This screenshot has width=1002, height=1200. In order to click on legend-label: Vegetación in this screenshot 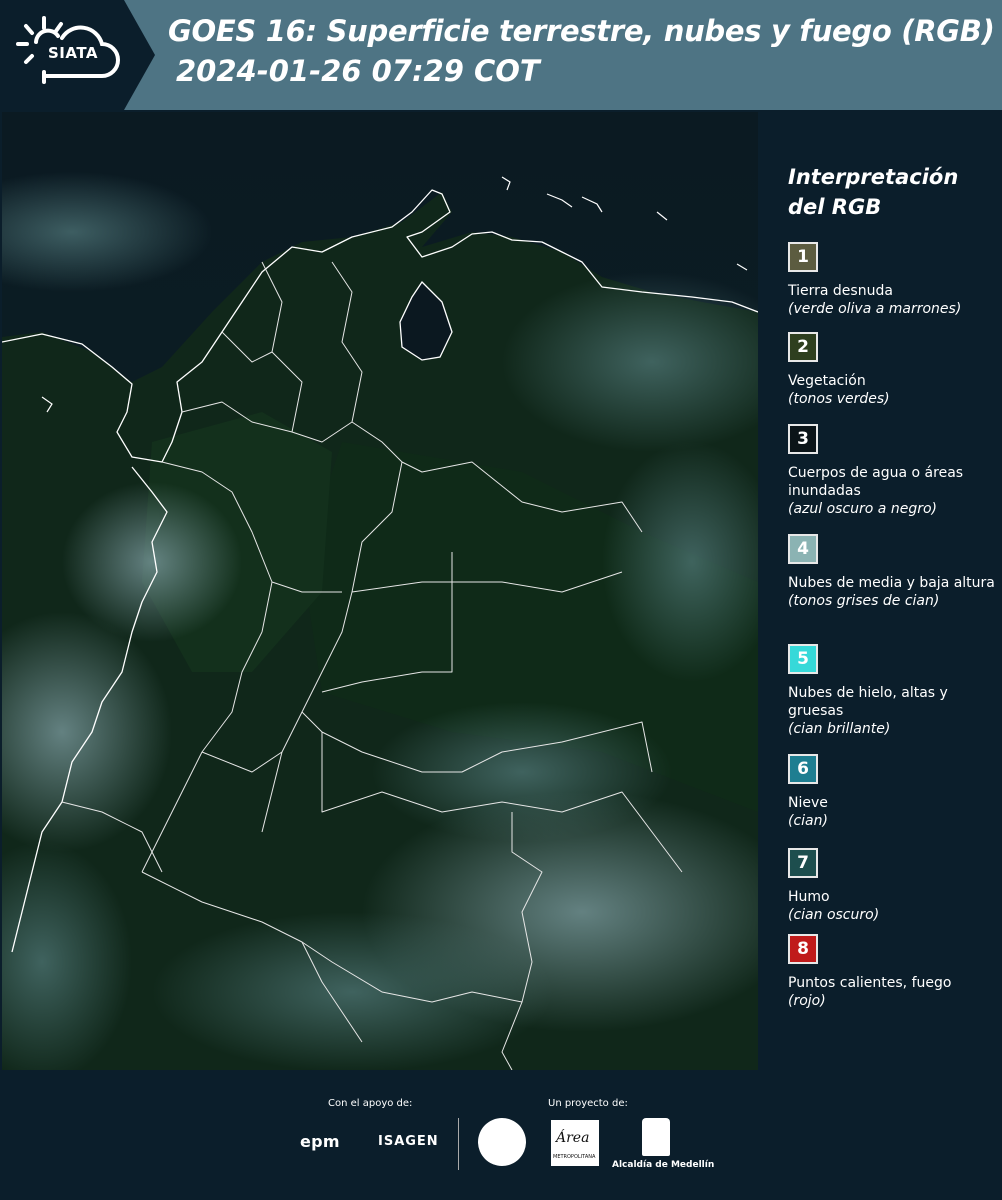, I will do `click(827, 381)`.